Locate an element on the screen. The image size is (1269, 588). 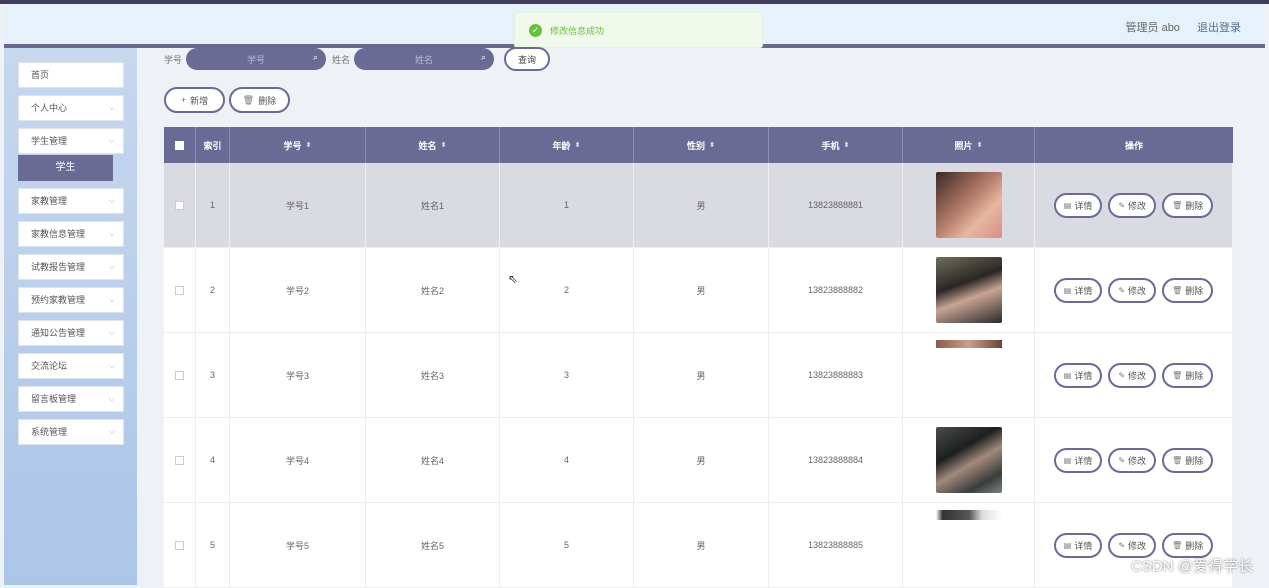
admin-username: 管理员 abo is located at coordinates (1152, 28).